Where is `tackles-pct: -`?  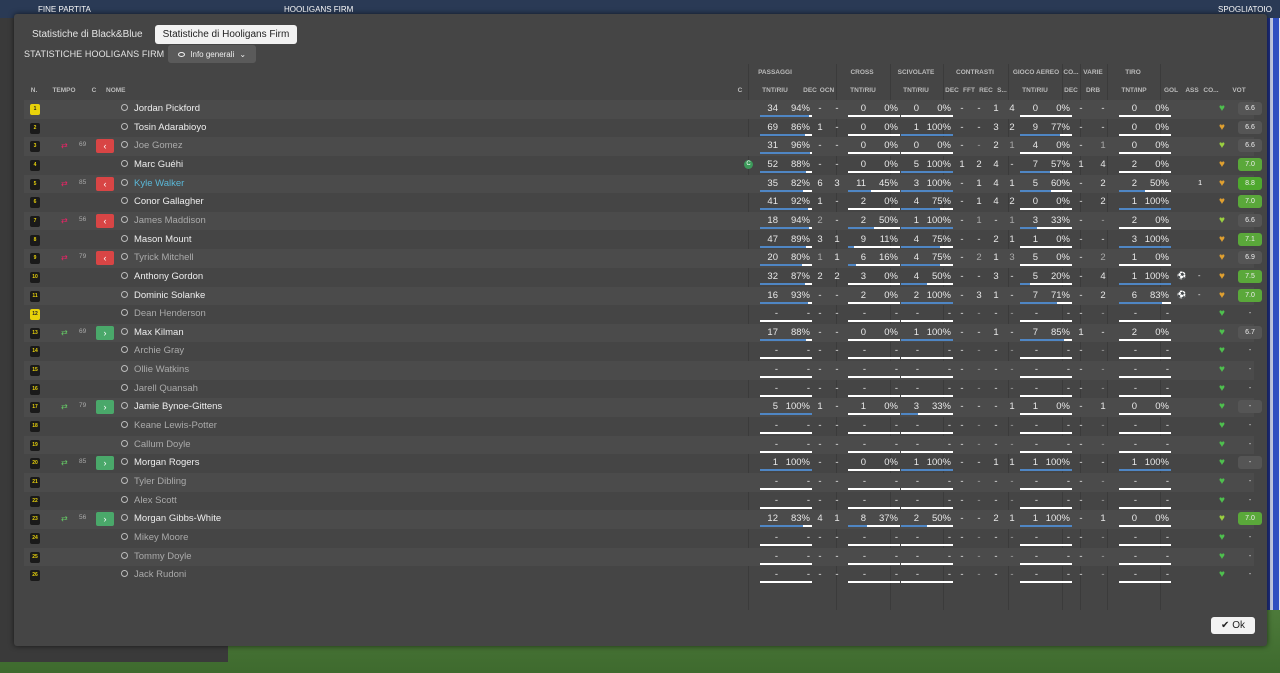
tackles-pct: - is located at coordinates (949, 351).